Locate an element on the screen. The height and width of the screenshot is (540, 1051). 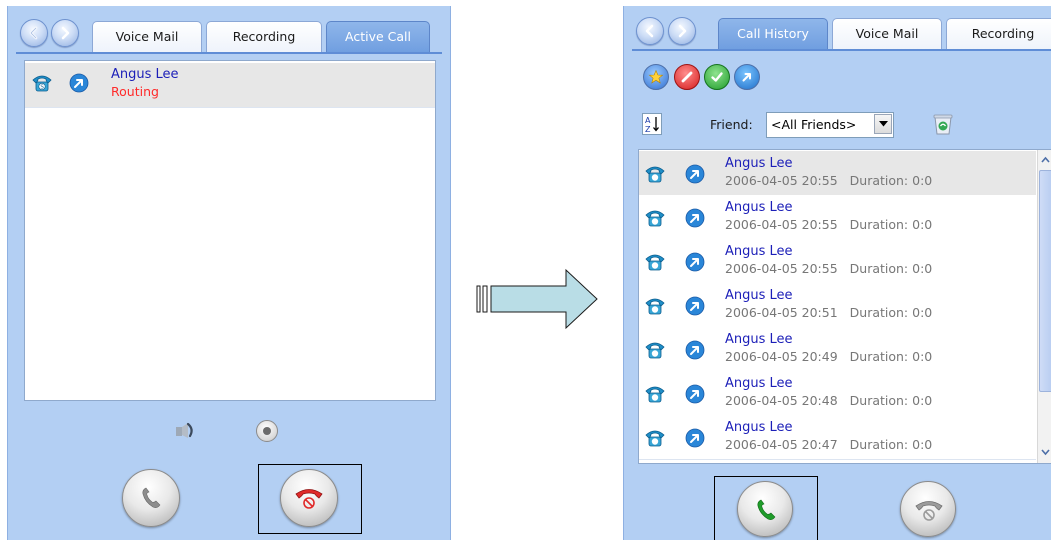
scroll-thumb is located at coordinates (1045, 281).